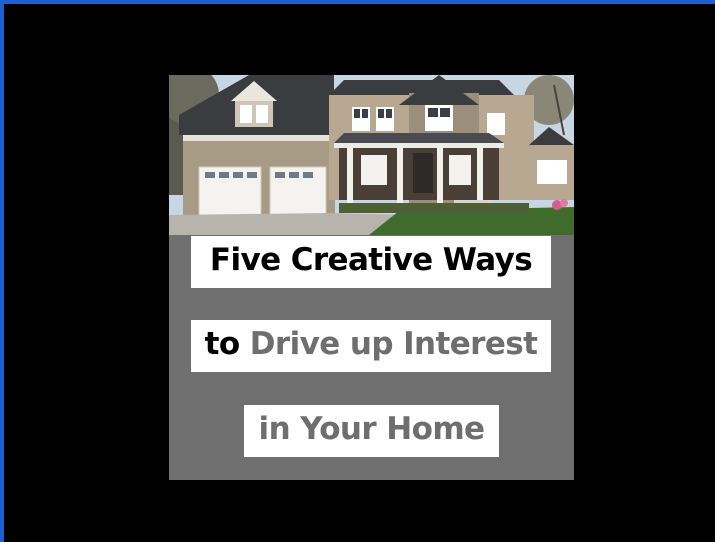 The height and width of the screenshot is (542, 715). What do you see at coordinates (371, 431) in the screenshot?
I see `headline-line-3: in Your Home` at bounding box center [371, 431].